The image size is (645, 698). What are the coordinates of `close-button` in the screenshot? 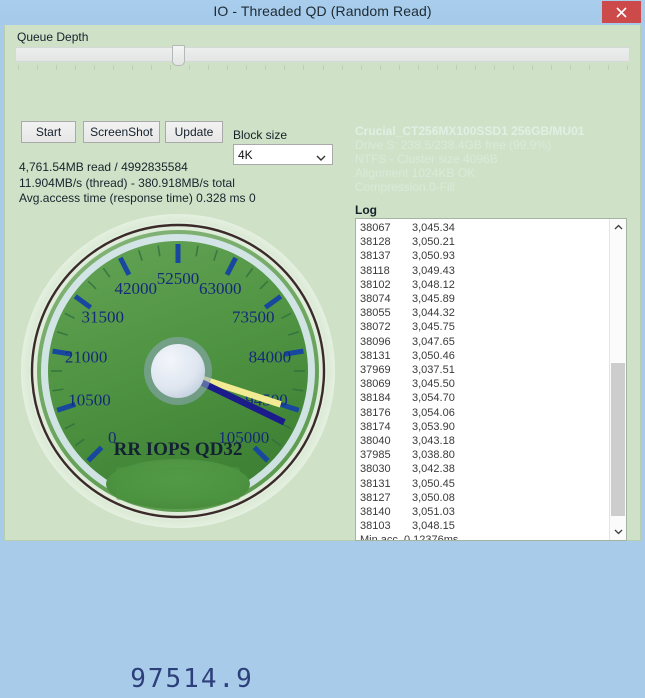 It's located at (621, 12).